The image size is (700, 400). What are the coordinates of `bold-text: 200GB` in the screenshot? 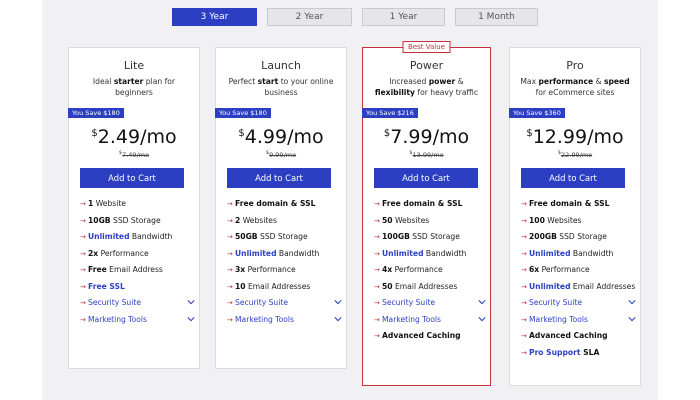 It's located at (543, 236).